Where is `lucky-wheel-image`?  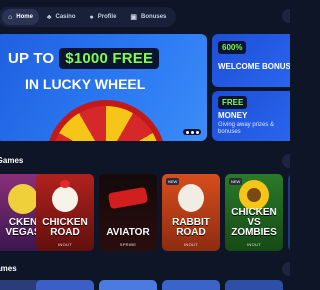 lucky-wheel-image is located at coordinates (106, 120).